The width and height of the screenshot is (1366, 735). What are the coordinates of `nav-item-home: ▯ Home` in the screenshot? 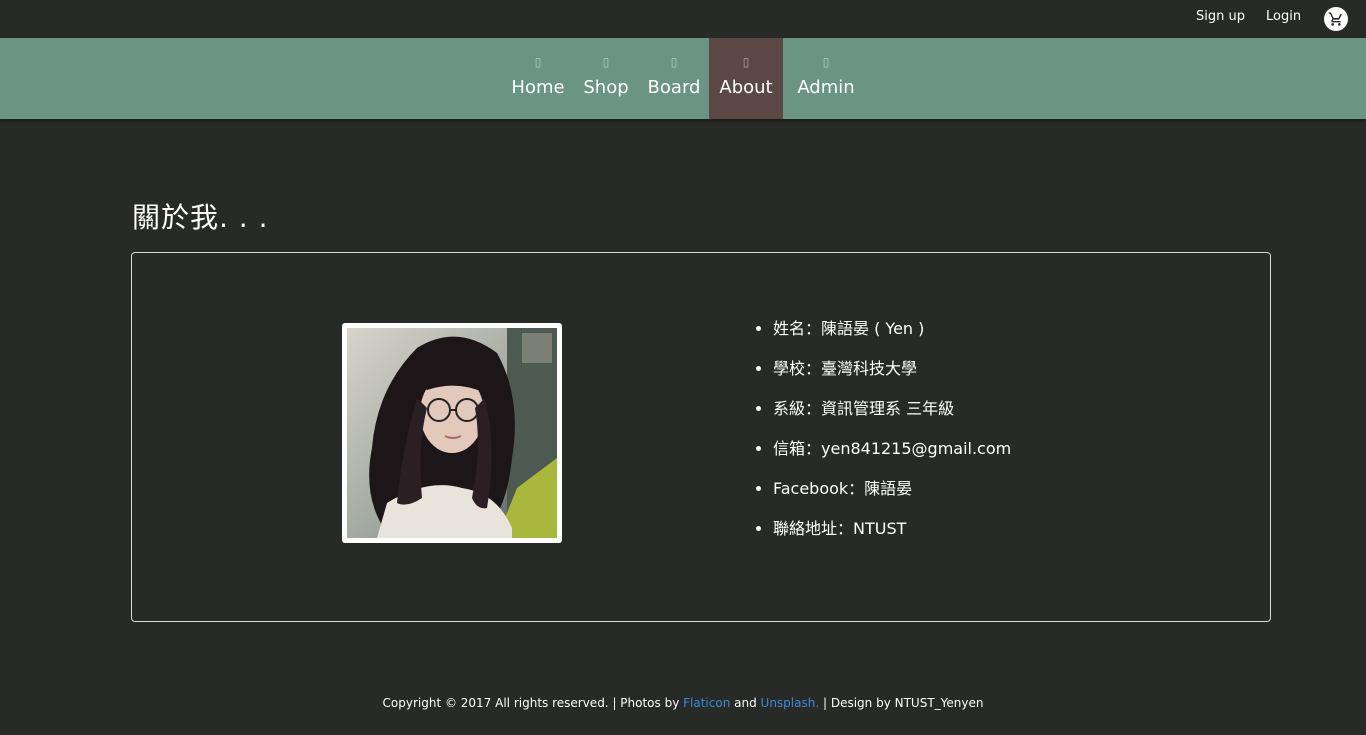 It's located at (538, 78).